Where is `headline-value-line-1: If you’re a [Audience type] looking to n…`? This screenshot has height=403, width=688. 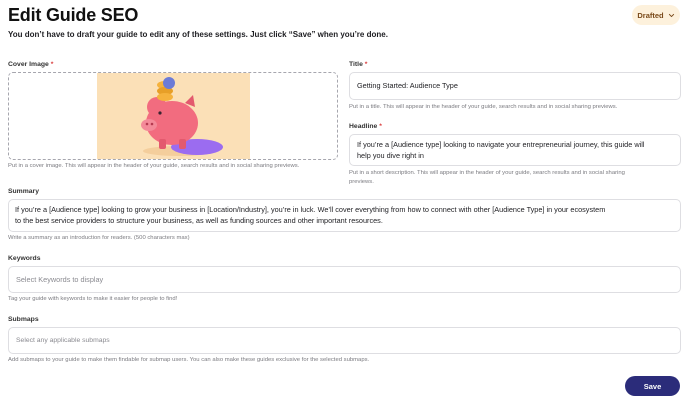
headline-value-line-1: If you’re a [Audience type] looking to n… is located at coordinates (501, 144).